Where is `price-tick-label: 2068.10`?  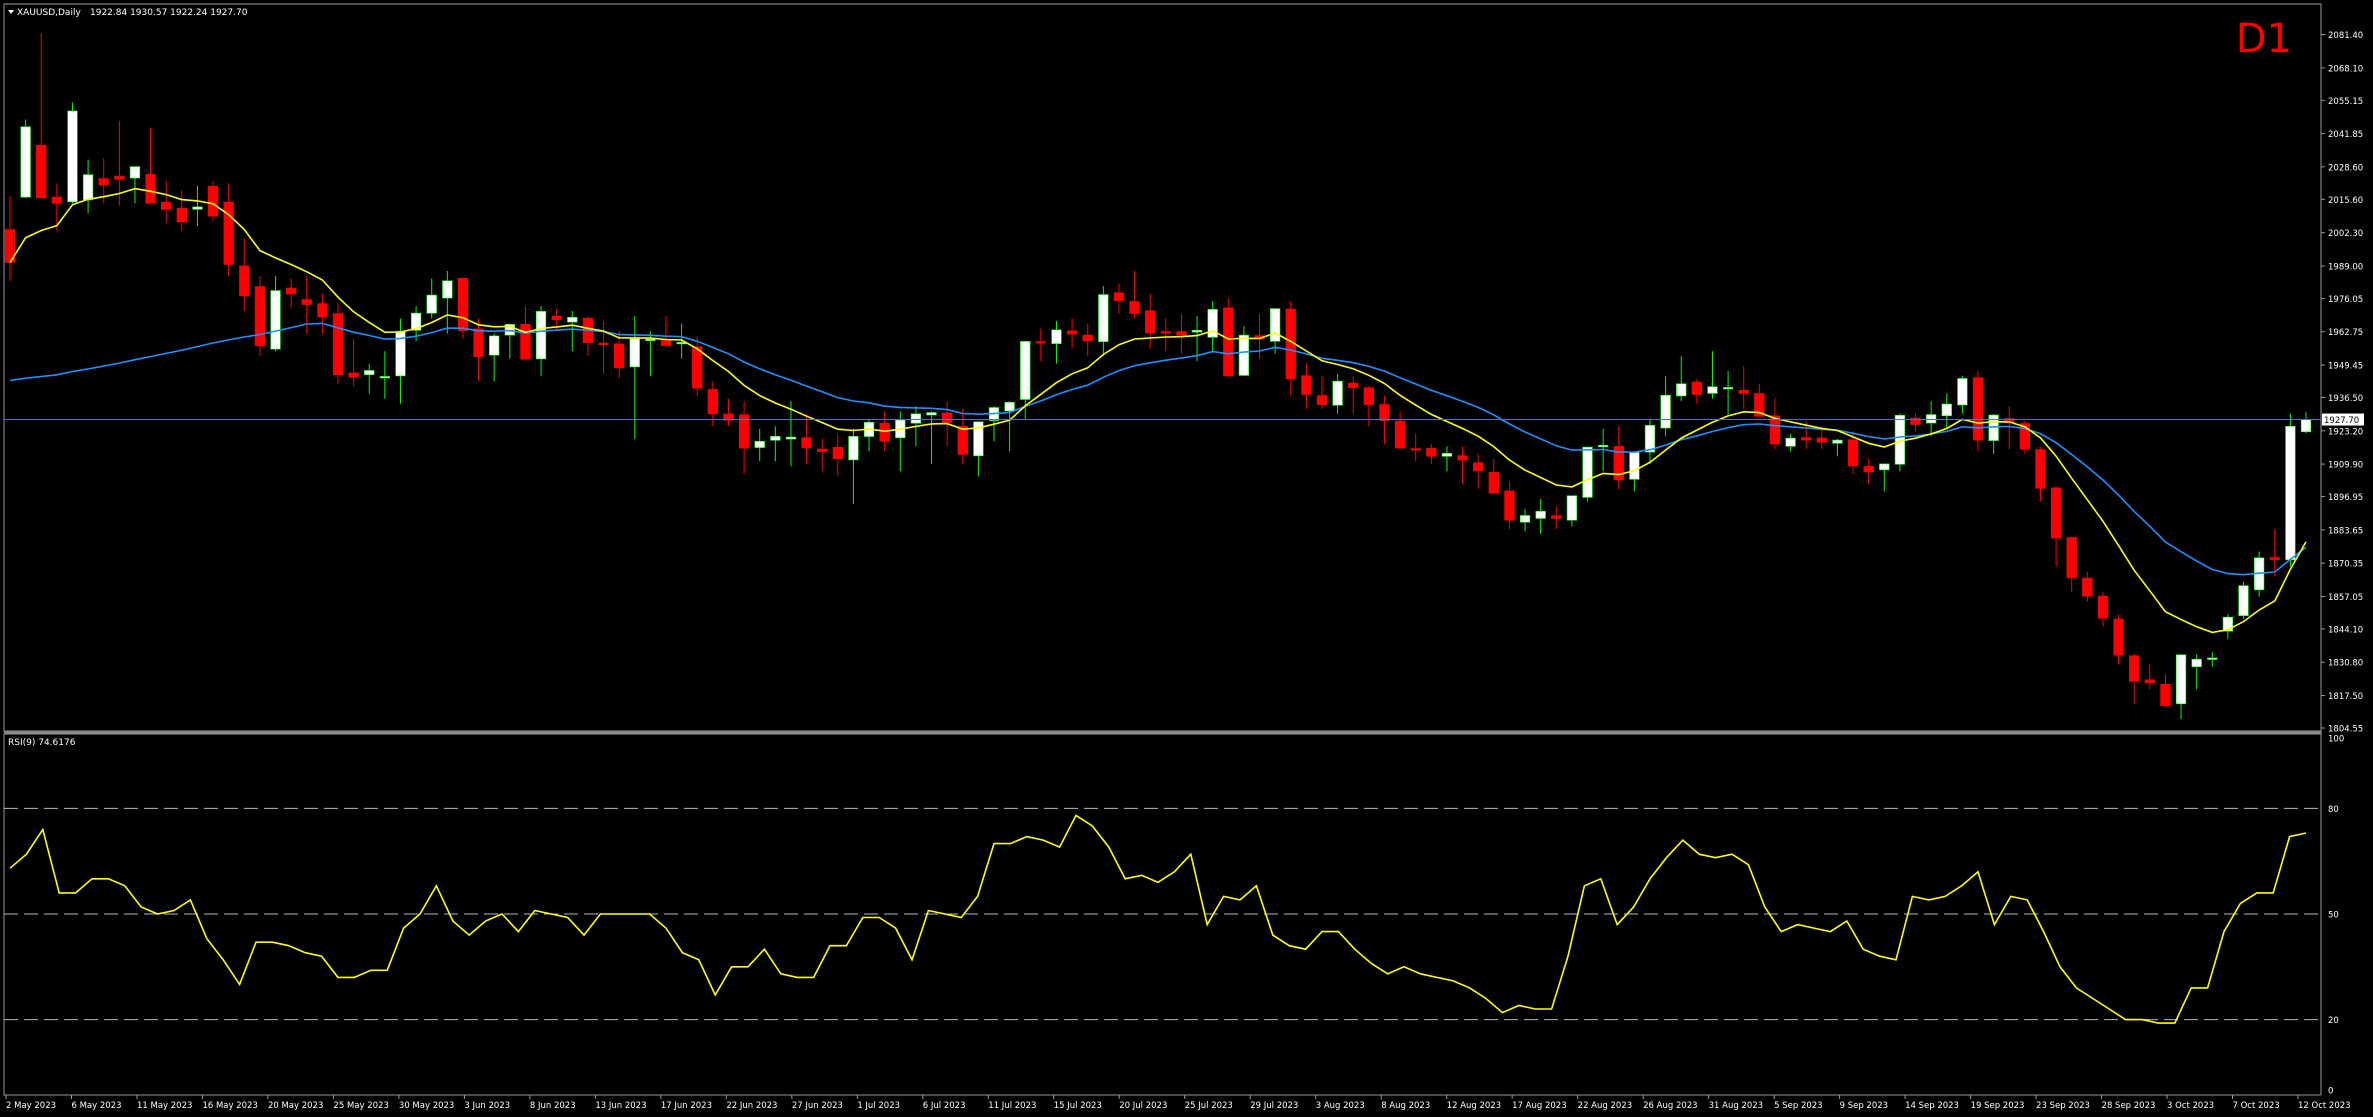
price-tick-label: 2068.10 is located at coordinates (2345, 69).